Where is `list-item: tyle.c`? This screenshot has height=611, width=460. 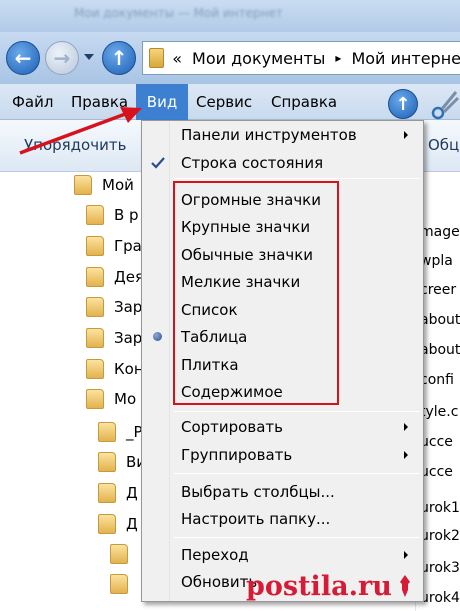 list-item: tyle.c is located at coordinates (439, 414).